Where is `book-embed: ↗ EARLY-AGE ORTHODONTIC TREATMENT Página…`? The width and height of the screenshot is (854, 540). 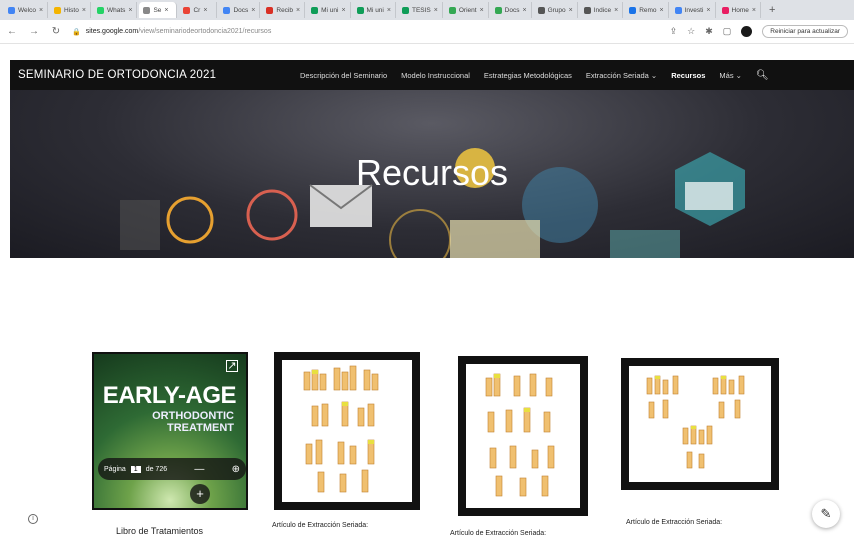 book-embed: ↗ EARLY-AGE ORTHODONTIC TREATMENT Página… is located at coordinates (170, 431).